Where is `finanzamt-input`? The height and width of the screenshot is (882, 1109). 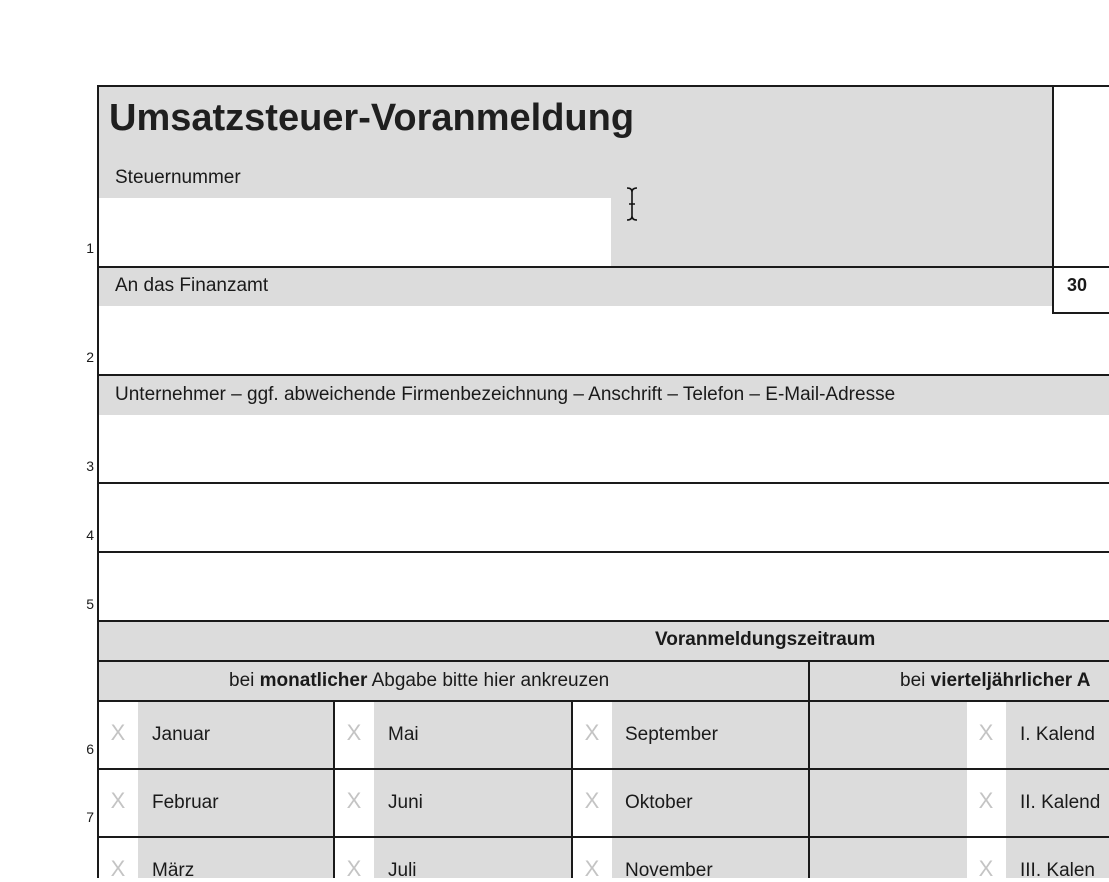
finanzamt-input is located at coordinates (604, 340).